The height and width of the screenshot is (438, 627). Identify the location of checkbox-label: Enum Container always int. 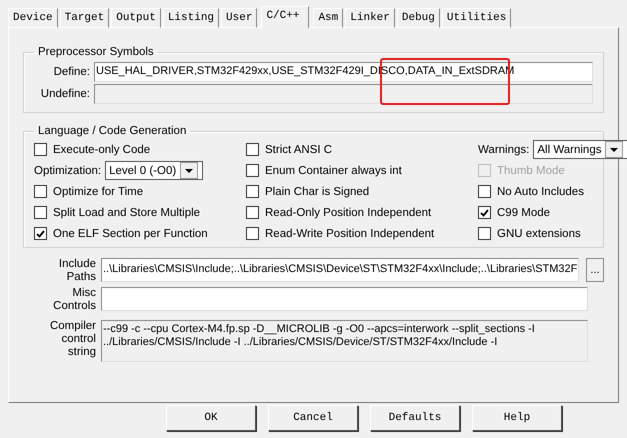
(333, 170).